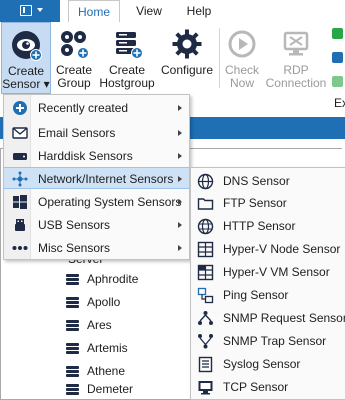 The height and width of the screenshot is (400, 345). What do you see at coordinates (268, 364) in the screenshot?
I see `submenu-item-syslog-sensor: Syslog Sensor` at bounding box center [268, 364].